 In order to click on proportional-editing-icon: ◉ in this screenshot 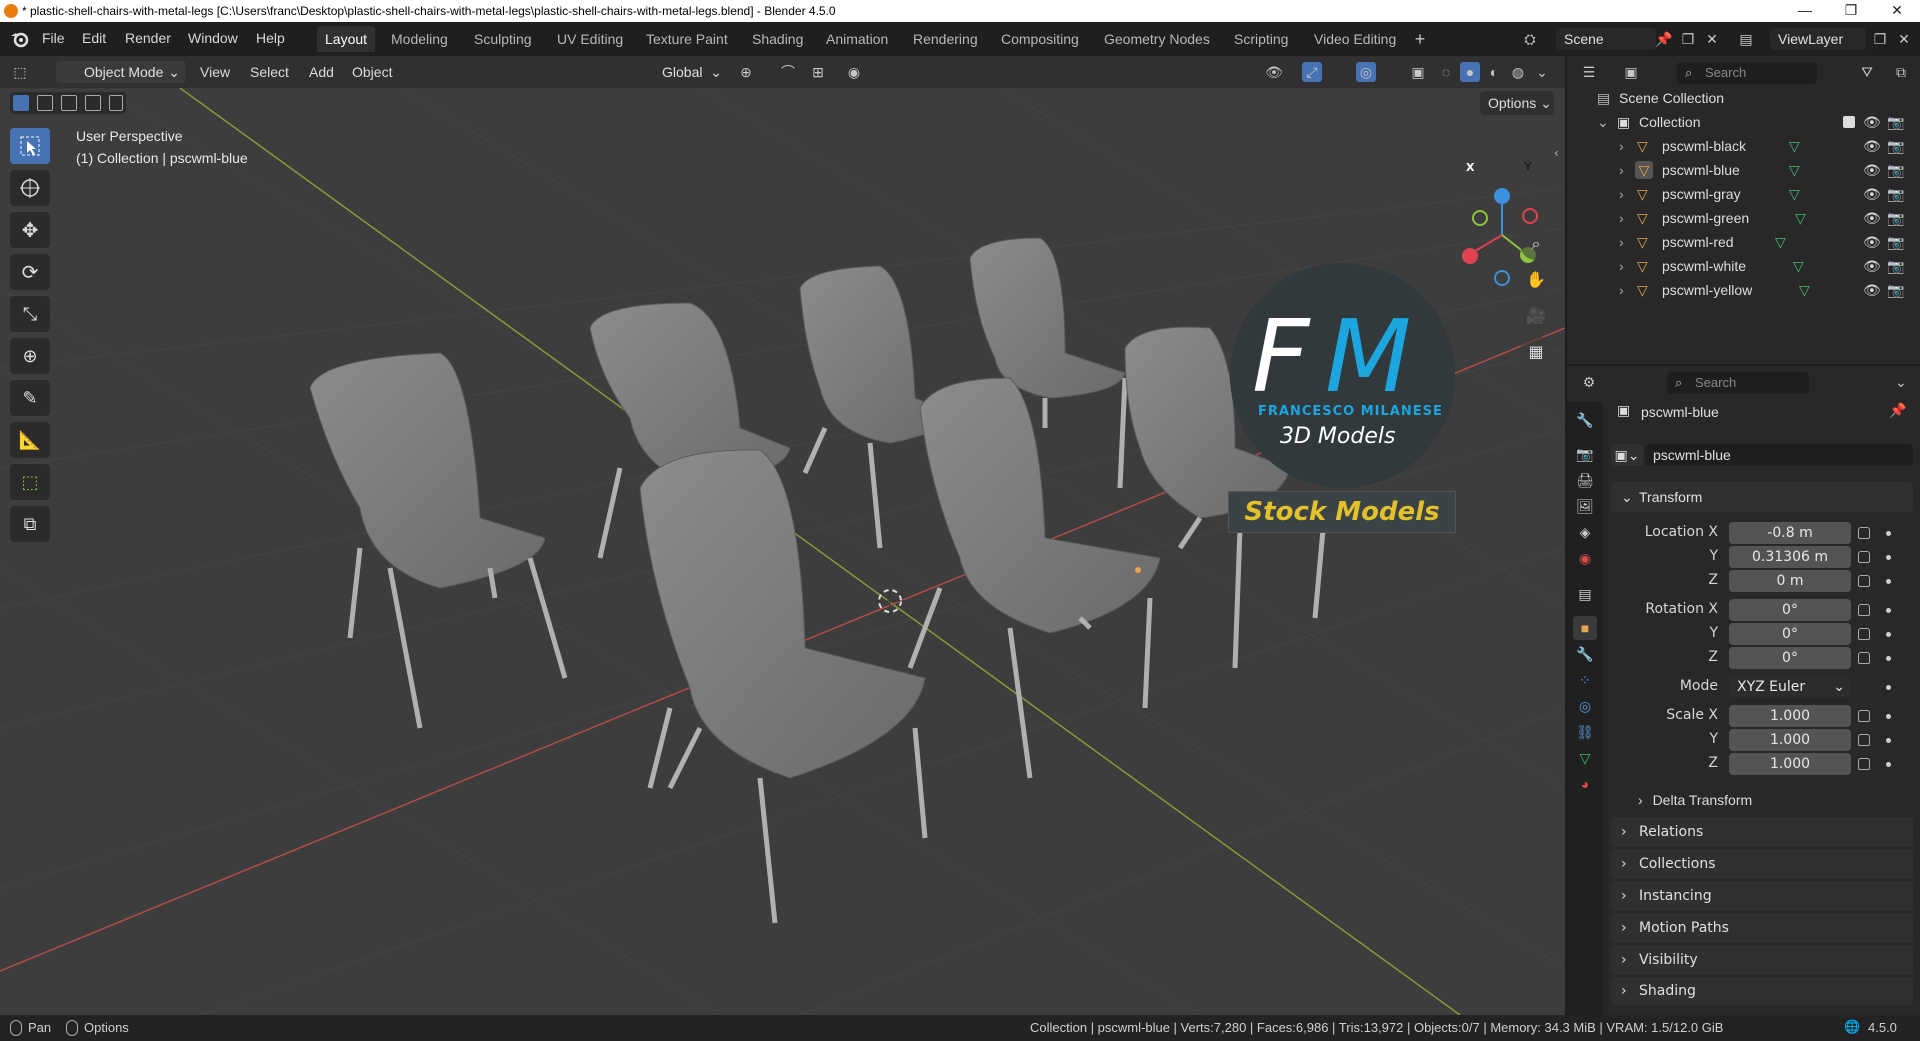, I will do `click(854, 72)`.